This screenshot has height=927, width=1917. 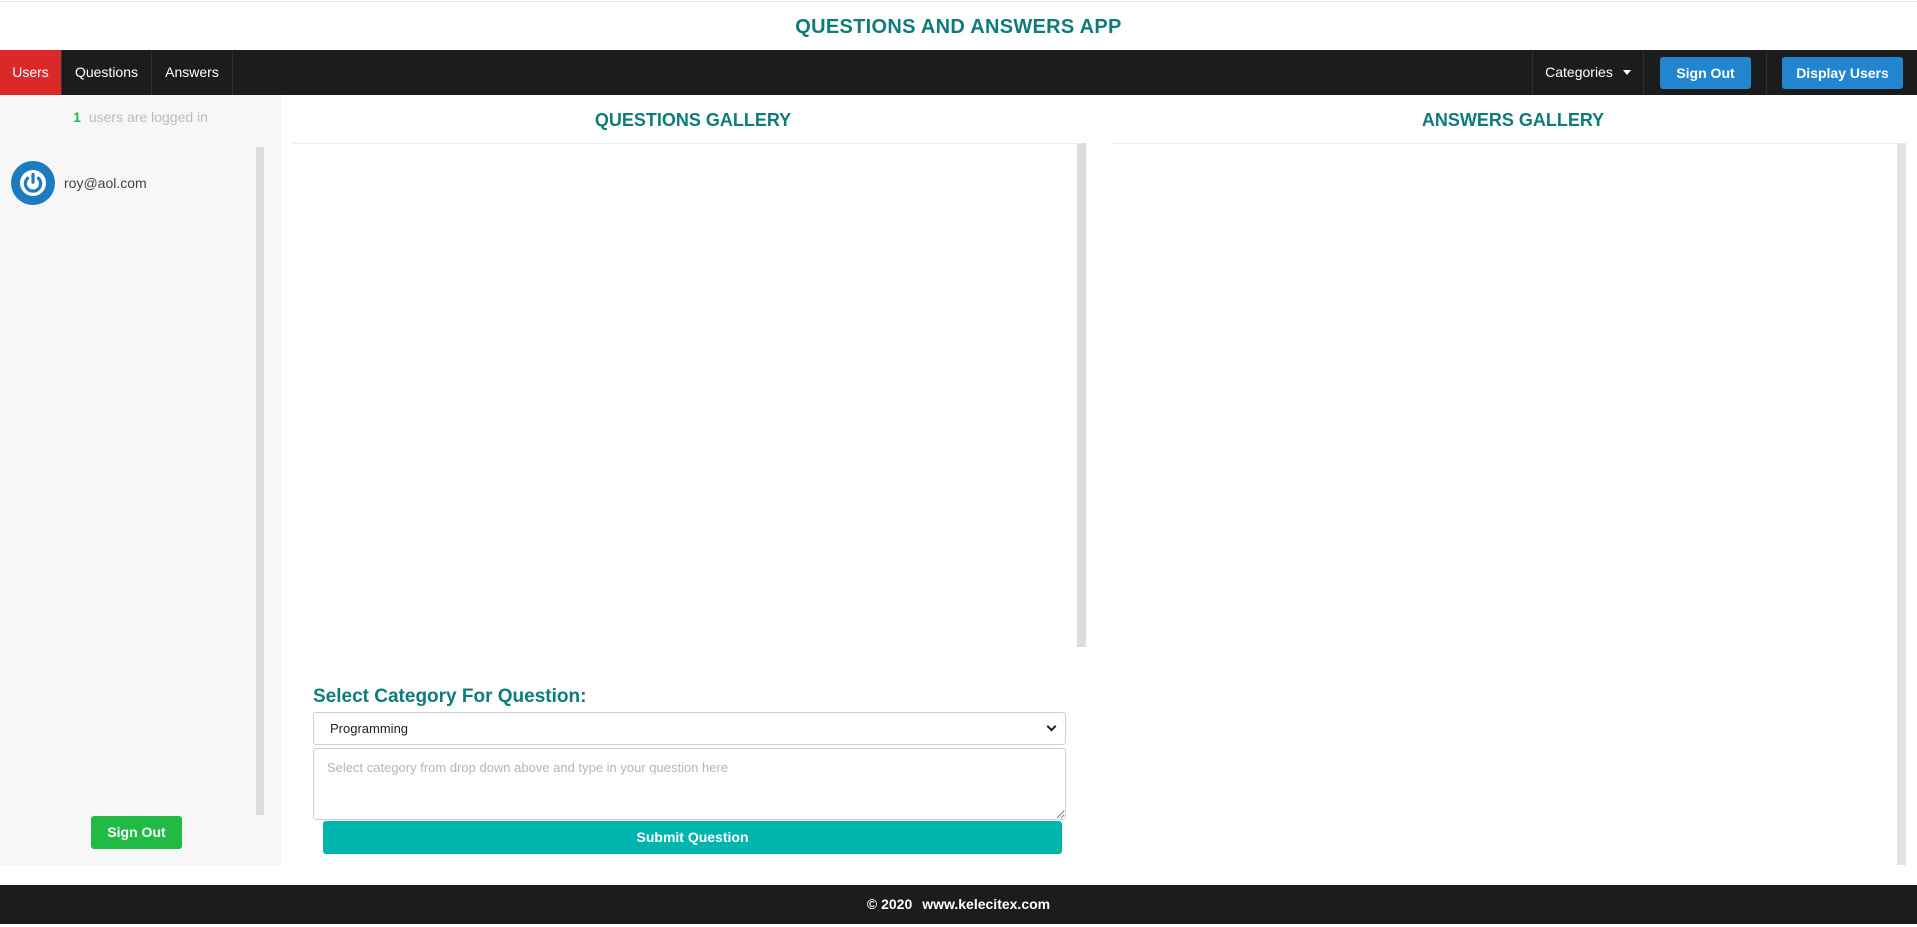 I want to click on power-icon, so click(x=33, y=183).